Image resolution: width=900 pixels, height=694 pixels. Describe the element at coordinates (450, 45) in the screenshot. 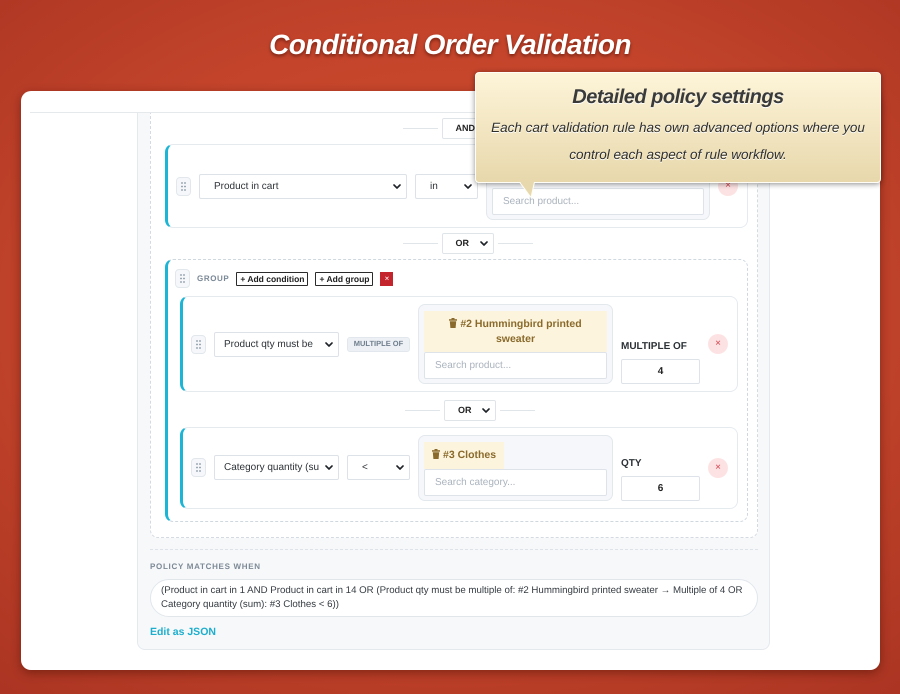

I see `page-title: Conditional Order Validation` at that location.